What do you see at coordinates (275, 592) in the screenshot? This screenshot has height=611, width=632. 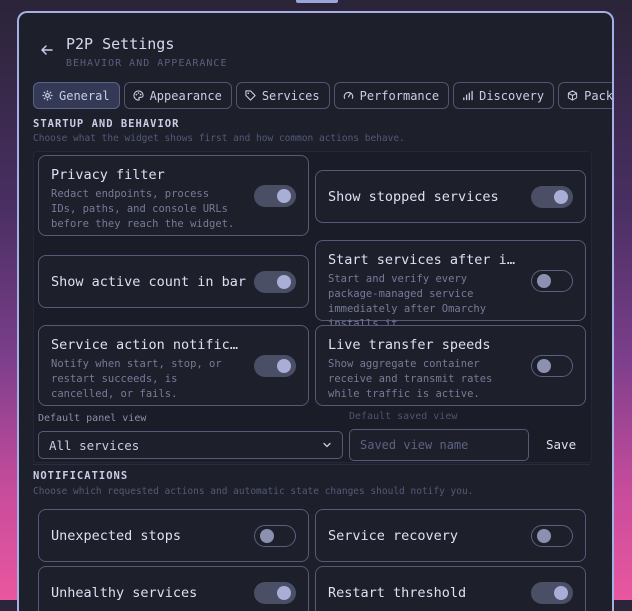 I see `unhealthy-services-toggle` at bounding box center [275, 592].